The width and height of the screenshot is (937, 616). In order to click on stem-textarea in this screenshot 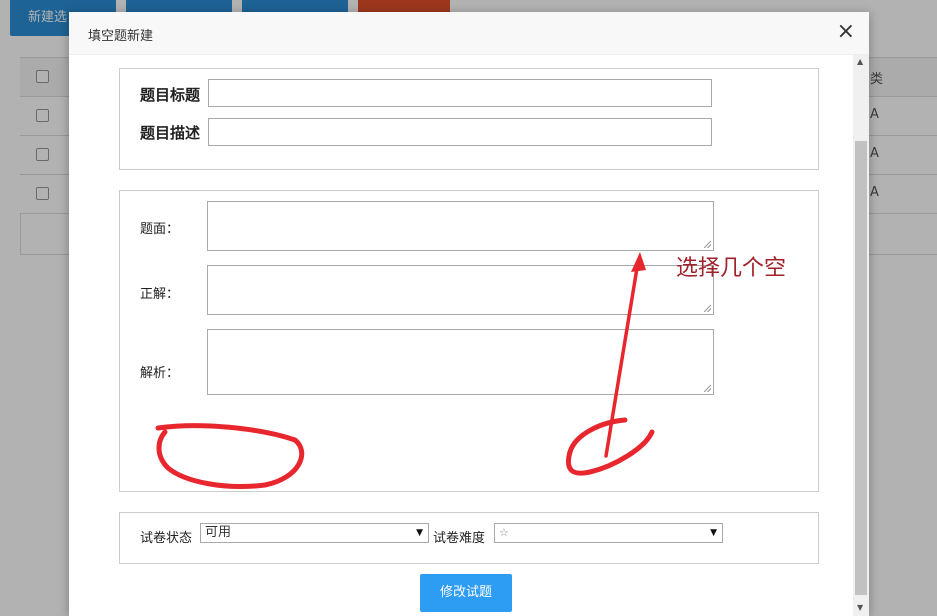, I will do `click(460, 226)`.